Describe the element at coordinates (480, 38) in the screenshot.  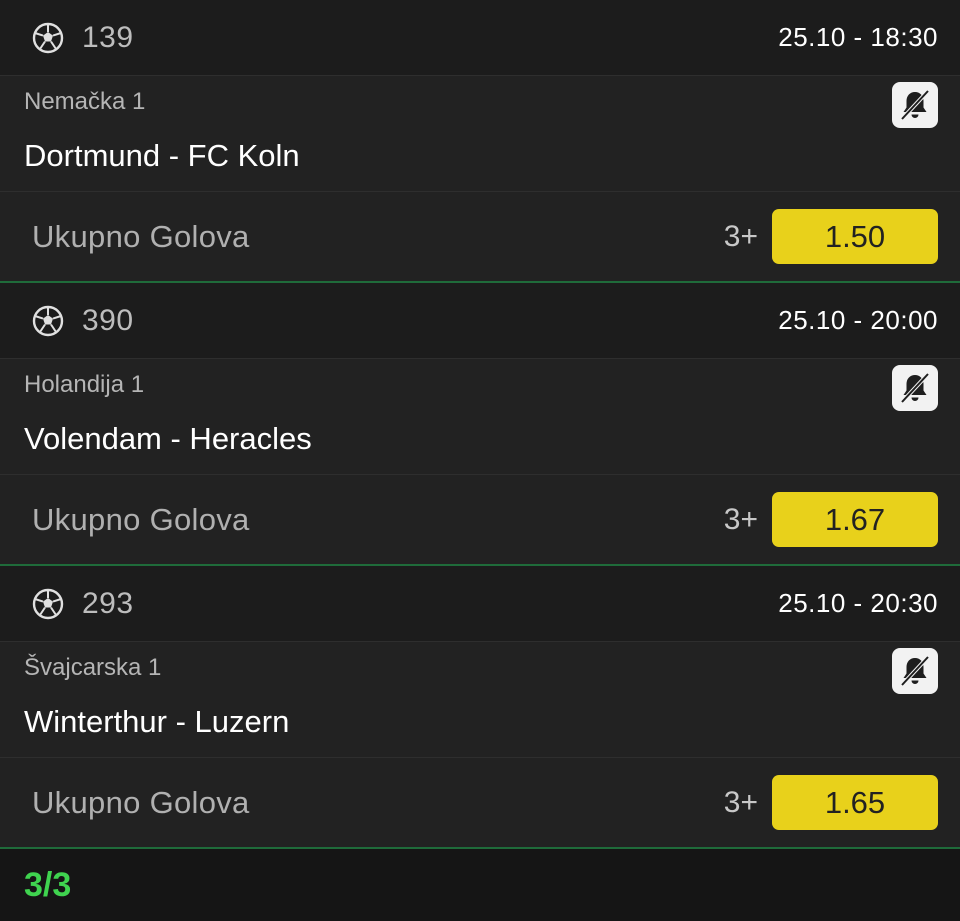
I see `match-header: 139 25.10 - 18:30` at that location.